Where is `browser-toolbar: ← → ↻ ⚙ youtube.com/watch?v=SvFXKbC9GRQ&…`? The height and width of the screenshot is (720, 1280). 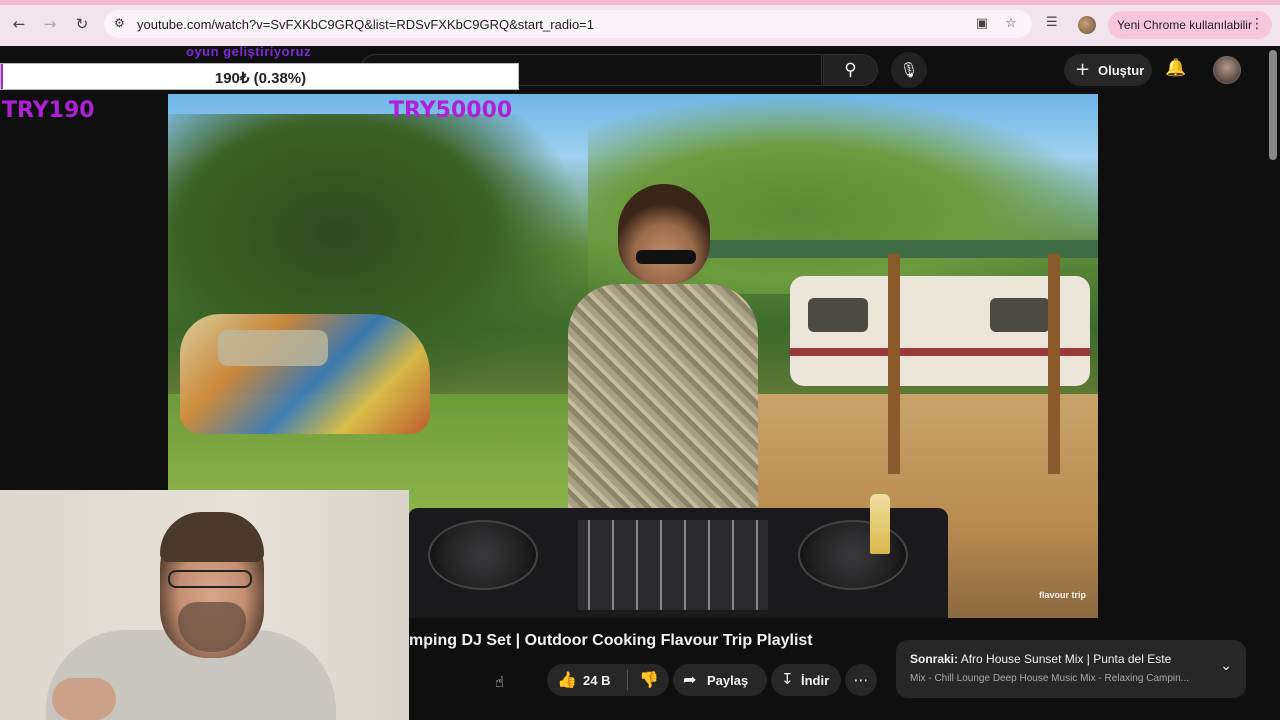 browser-toolbar: ← → ↻ ⚙ youtube.com/watch?v=SvFXKbC9GRQ&… is located at coordinates (640, 23).